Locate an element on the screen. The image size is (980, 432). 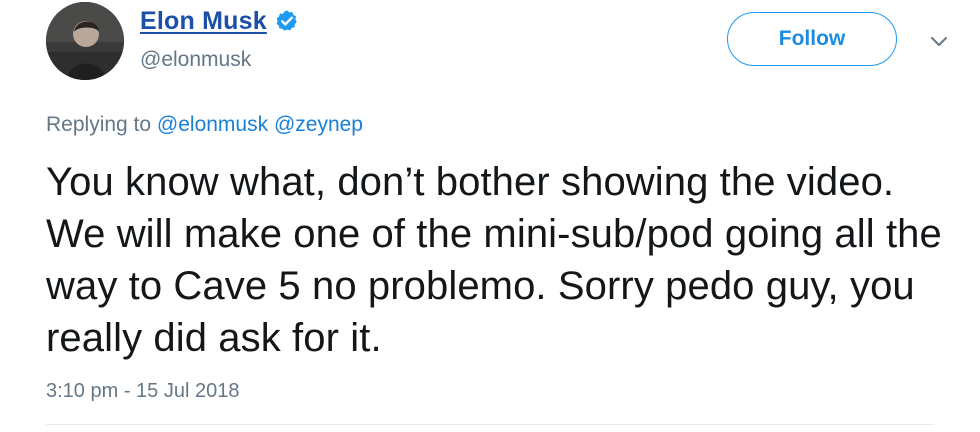
display-name-link: Elon Musk is located at coordinates (203, 21).